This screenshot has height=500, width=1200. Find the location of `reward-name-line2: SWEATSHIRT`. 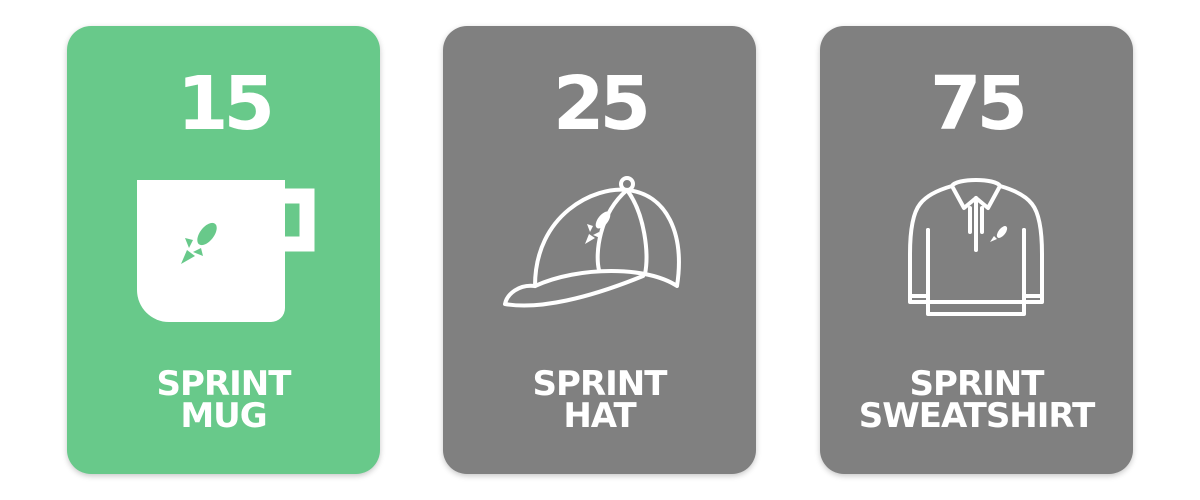

reward-name-line2: SWEATSHIRT is located at coordinates (977, 416).